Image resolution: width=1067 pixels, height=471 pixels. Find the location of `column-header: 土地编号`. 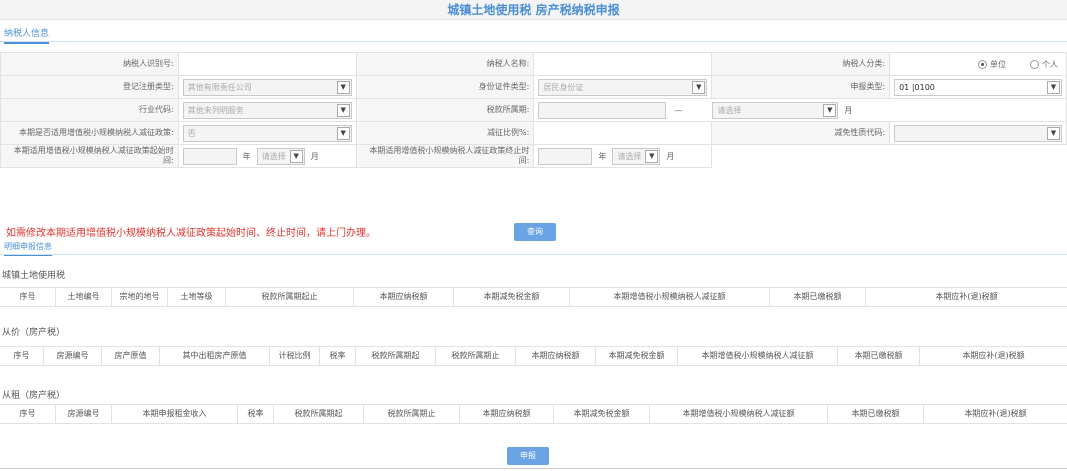

column-header: 土地编号 is located at coordinates (84, 297).